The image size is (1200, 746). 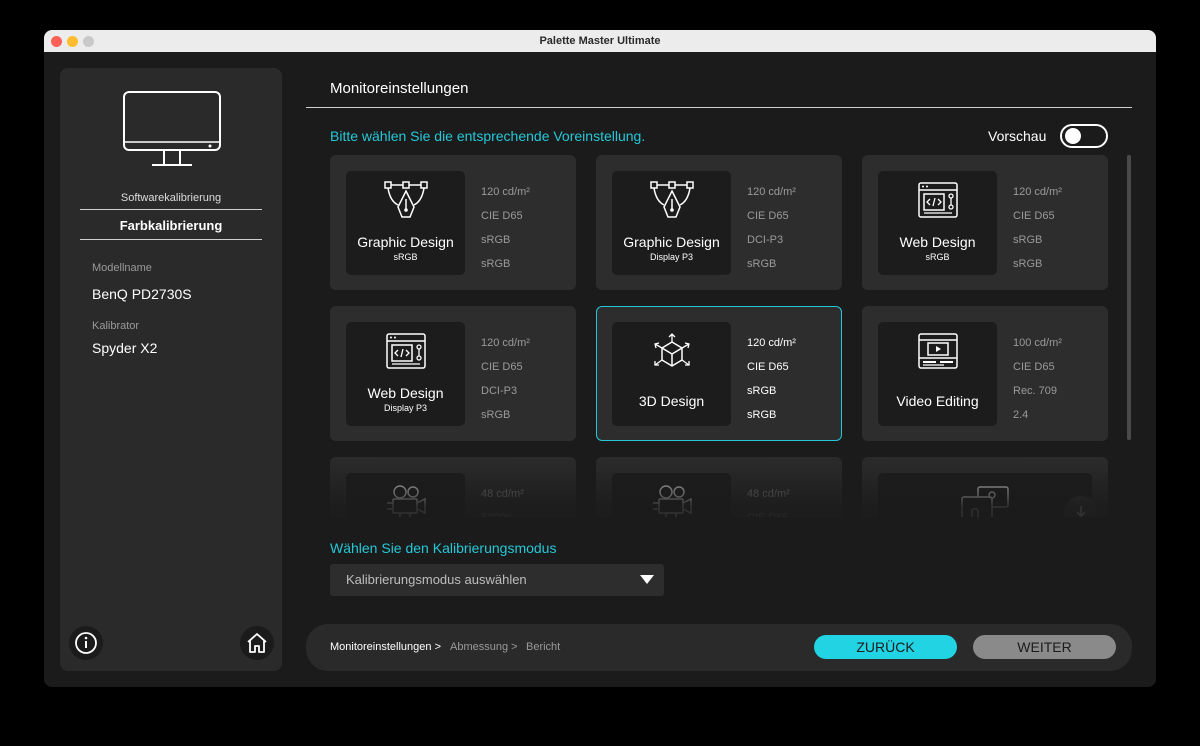 What do you see at coordinates (502, 511) in the screenshot?
I see `spec-whitepoint: 6300K` at bounding box center [502, 511].